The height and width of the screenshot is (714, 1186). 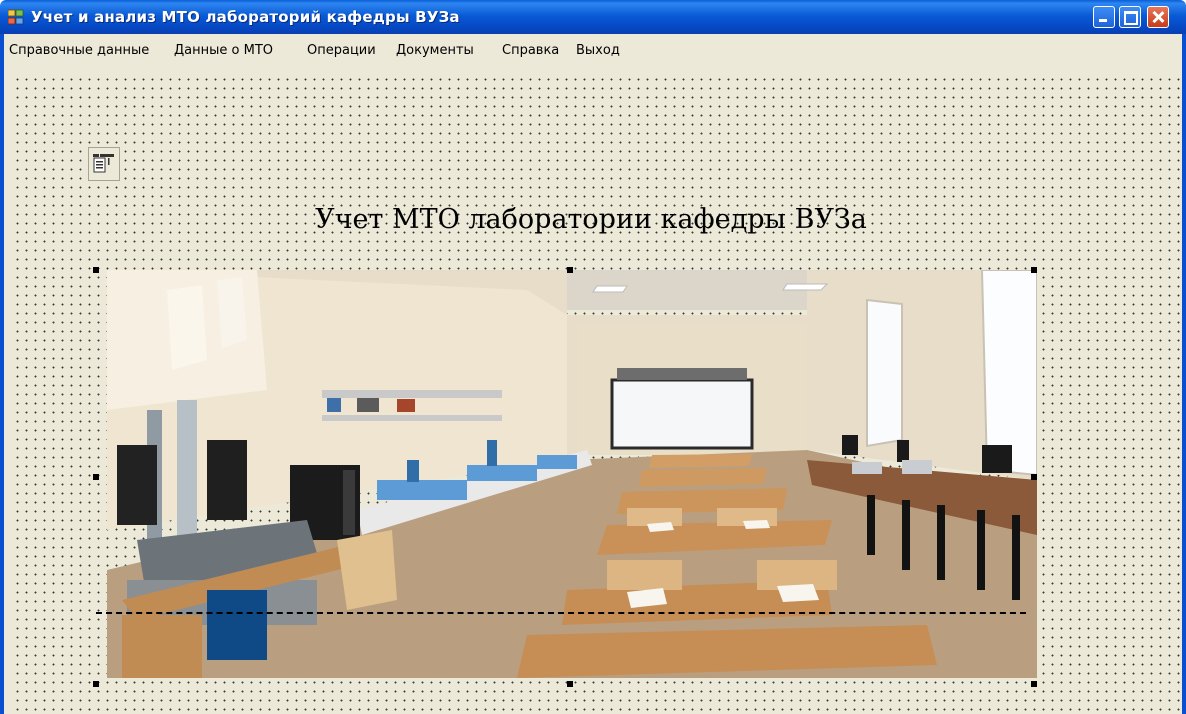 I want to click on menu-item-documents: Документы, so click(x=435, y=51).